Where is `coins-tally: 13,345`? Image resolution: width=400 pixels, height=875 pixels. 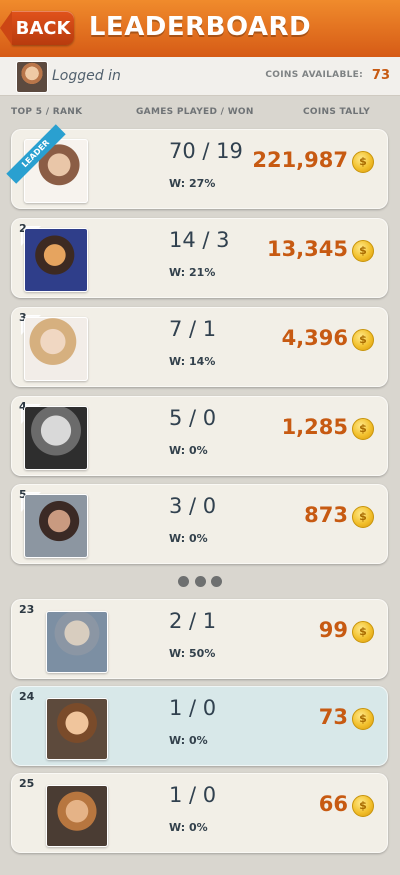
coins-tally: 13,345 is located at coordinates (307, 249).